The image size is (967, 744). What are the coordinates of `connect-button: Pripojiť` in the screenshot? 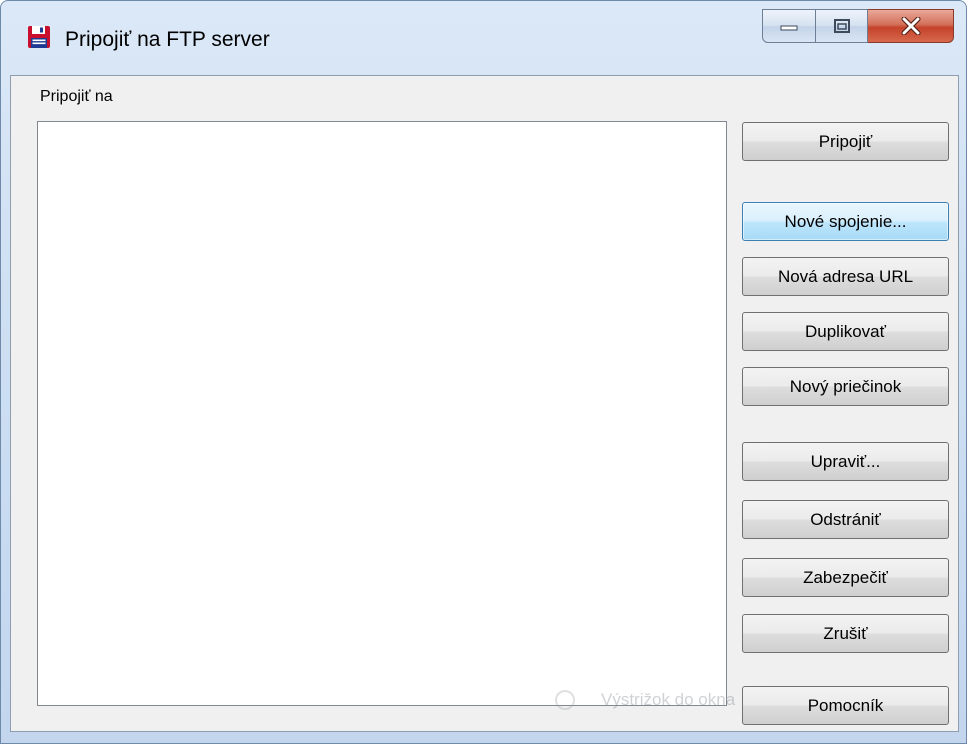 It's located at (845, 141).